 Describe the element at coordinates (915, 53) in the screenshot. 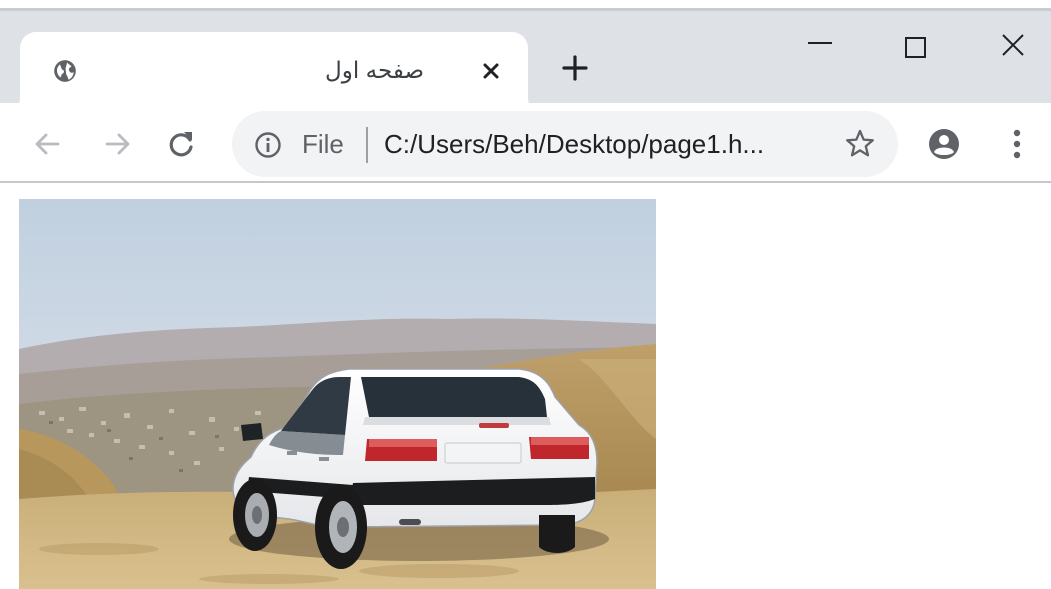

I see `maximize-button` at that location.